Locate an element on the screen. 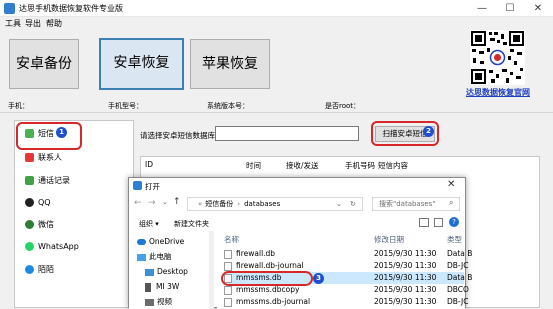 The image size is (553, 309). database-path-input is located at coordinates (287, 133).